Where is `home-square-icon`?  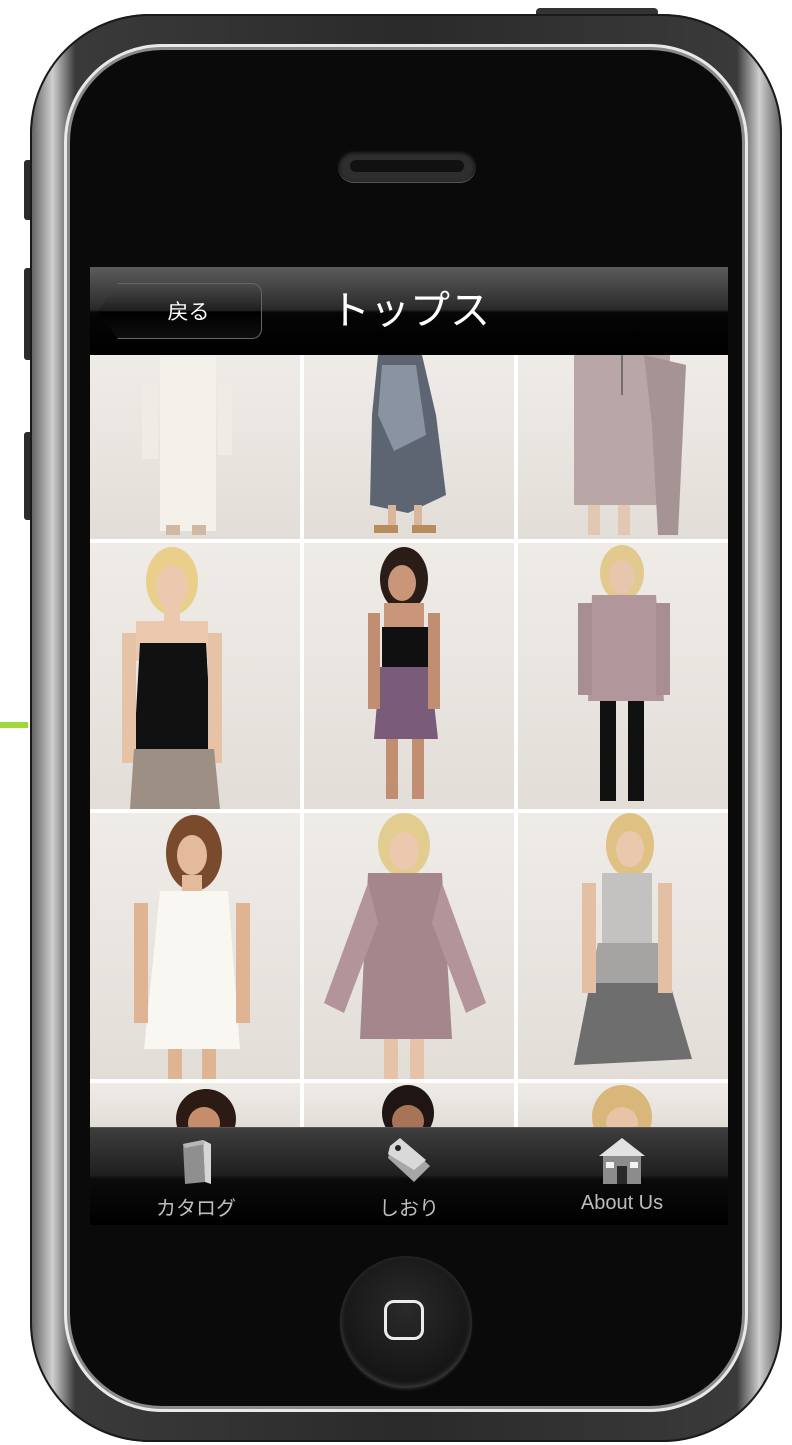 home-square-icon is located at coordinates (404, 1320).